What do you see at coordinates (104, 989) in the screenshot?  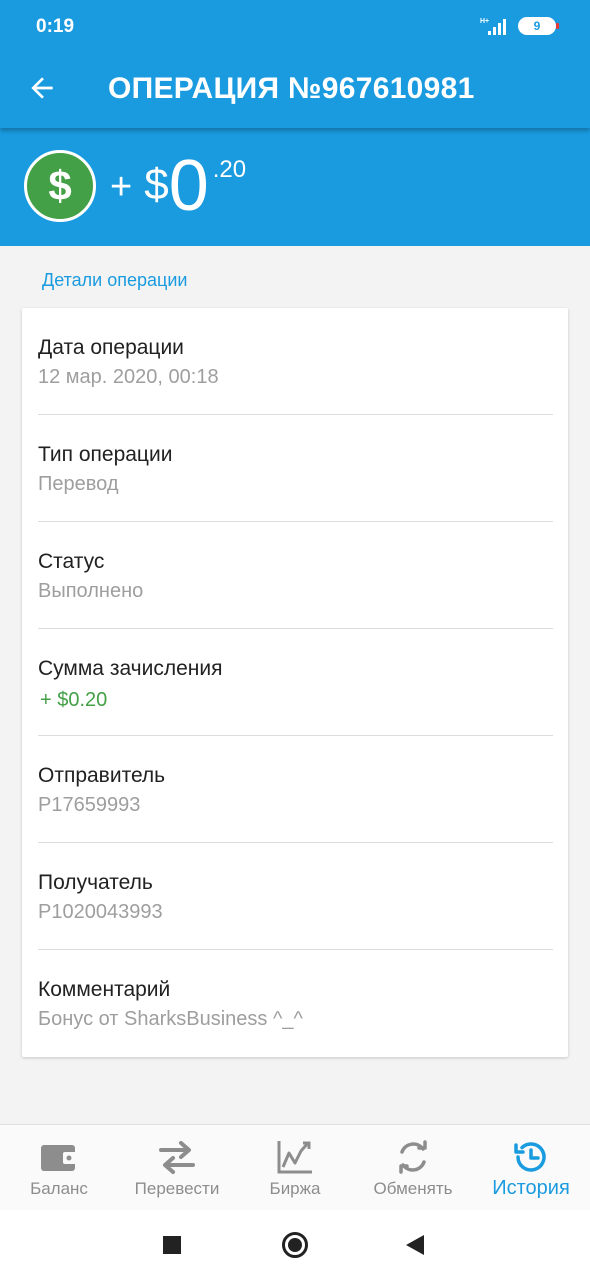 I see `detail-label: Комментарий` at bounding box center [104, 989].